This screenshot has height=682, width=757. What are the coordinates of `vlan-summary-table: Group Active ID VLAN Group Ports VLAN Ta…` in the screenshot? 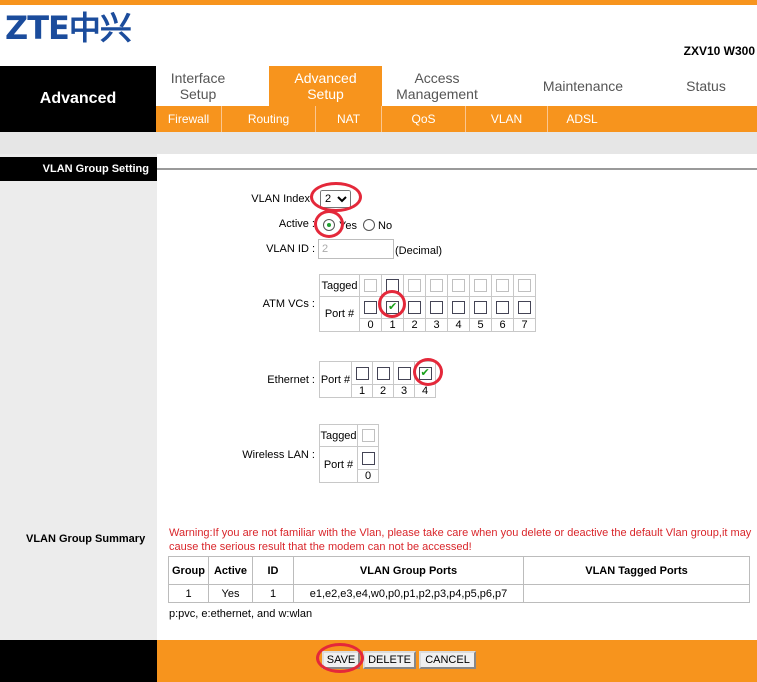 It's located at (459, 579).